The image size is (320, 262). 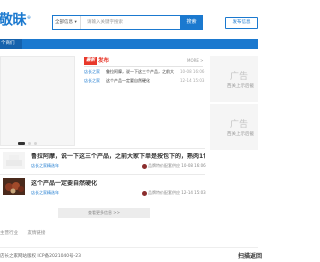 I want to click on footer-copyright: 店长之家网站版权 ICP备2021040号-23, so click(x=41, y=256).